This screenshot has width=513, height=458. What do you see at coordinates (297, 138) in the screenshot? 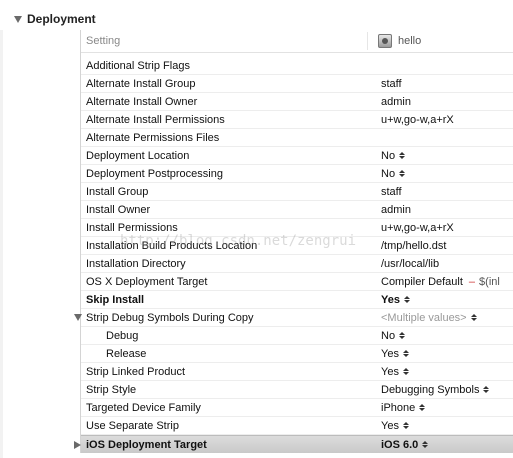
I see `setting-row-alternate-permissions-files: Alternate Permissions Files` at bounding box center [297, 138].